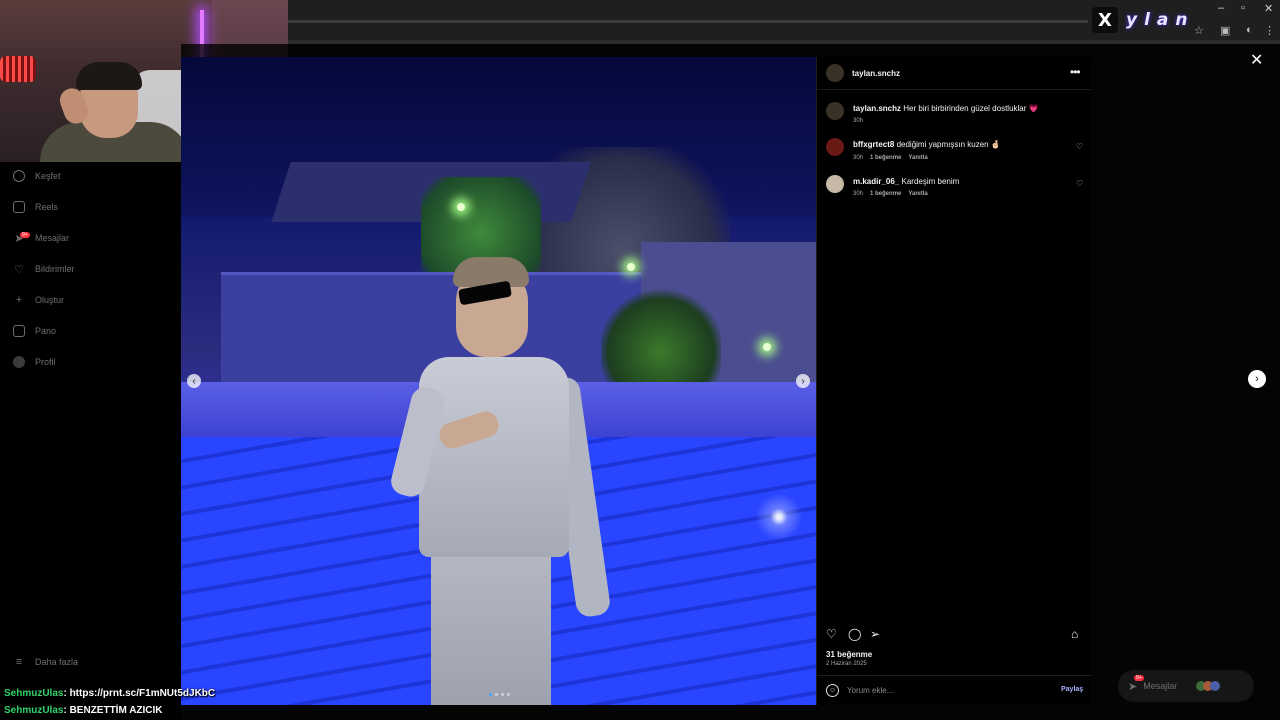 The image size is (1280, 720). I want to click on carousel-indicator, so click(499, 694).